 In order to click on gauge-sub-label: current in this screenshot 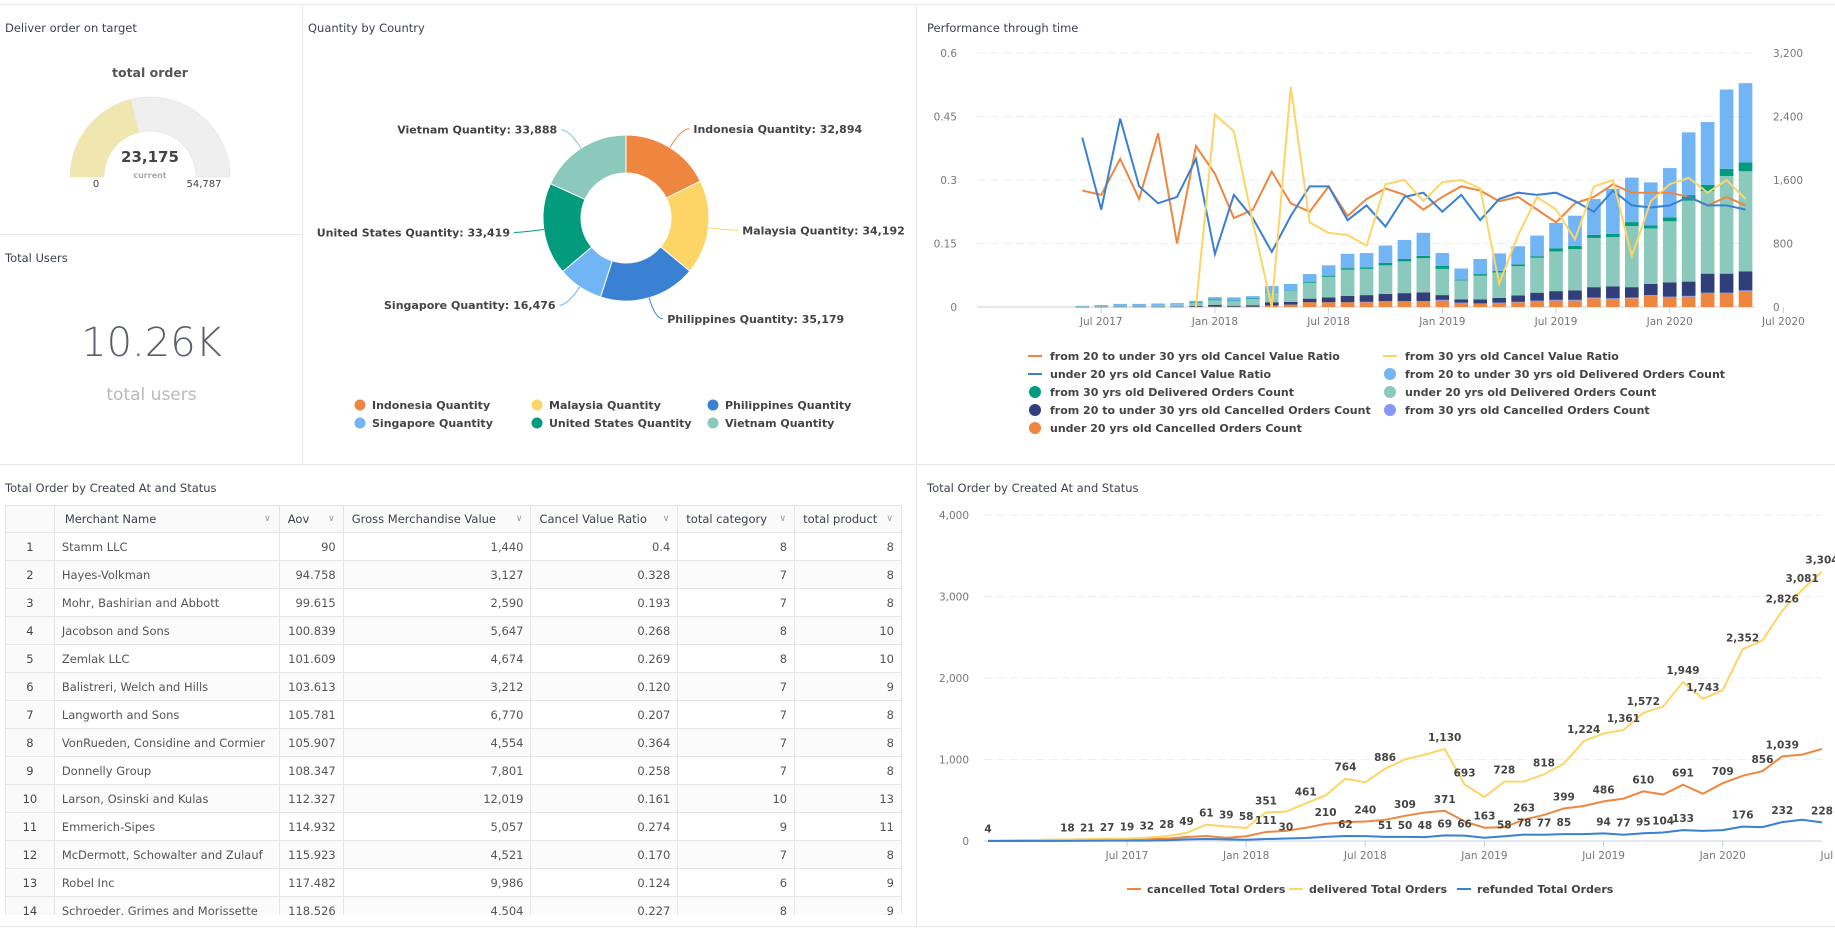, I will do `click(149, 175)`.